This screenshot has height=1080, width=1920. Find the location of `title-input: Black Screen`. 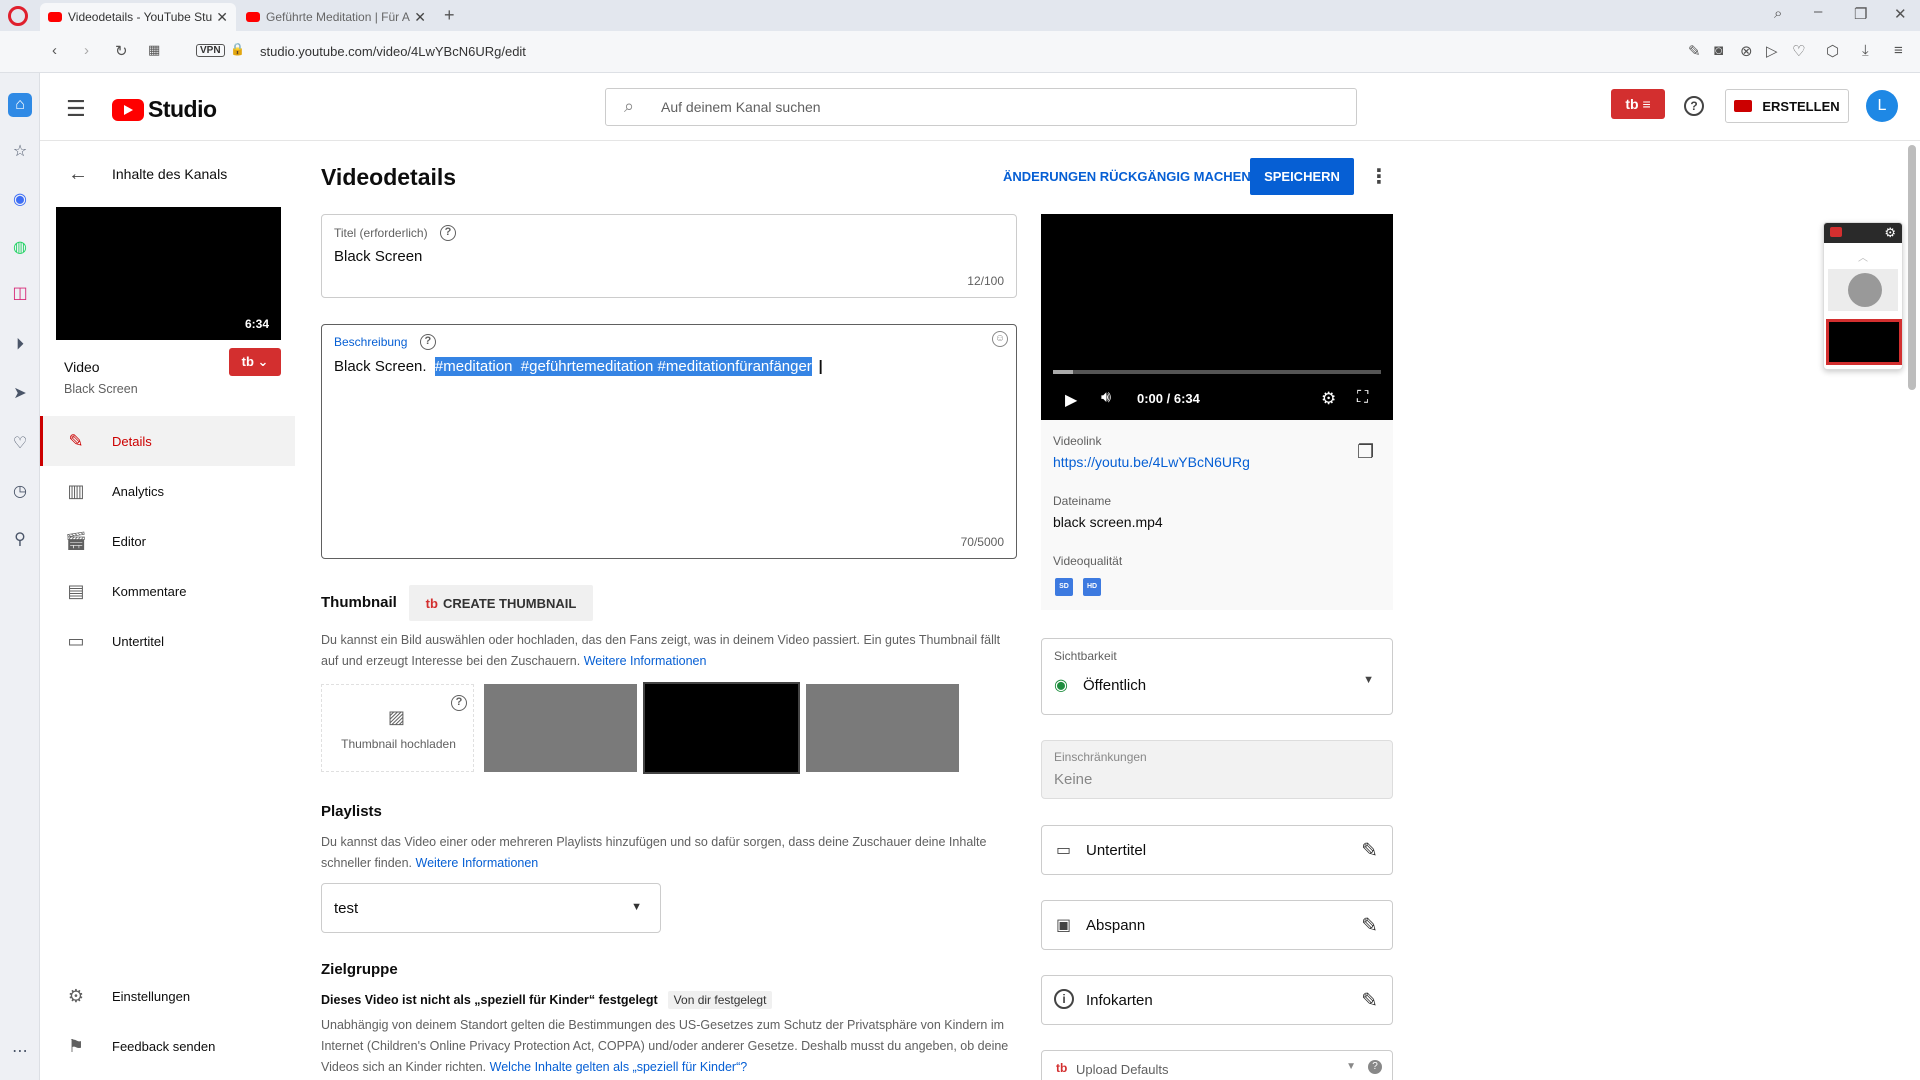

title-input: Black Screen is located at coordinates (378, 256).